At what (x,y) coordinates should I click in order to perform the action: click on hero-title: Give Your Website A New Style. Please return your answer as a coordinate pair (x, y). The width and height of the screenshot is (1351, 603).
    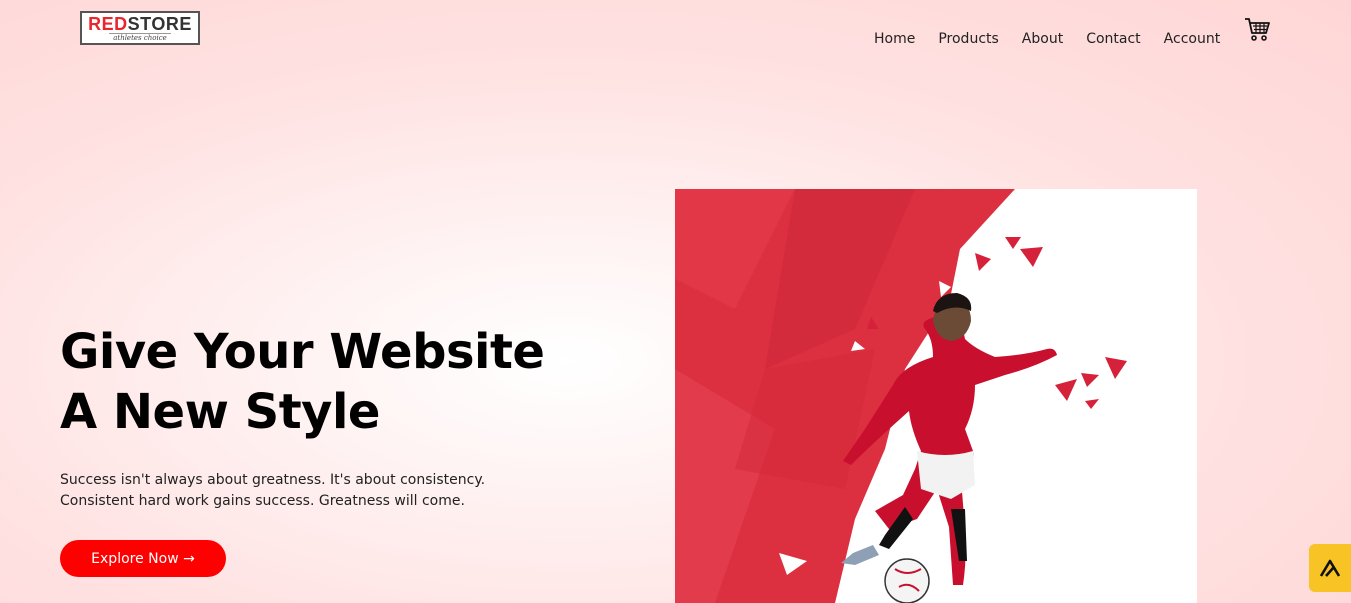
    Looking at the image, I should click on (302, 382).